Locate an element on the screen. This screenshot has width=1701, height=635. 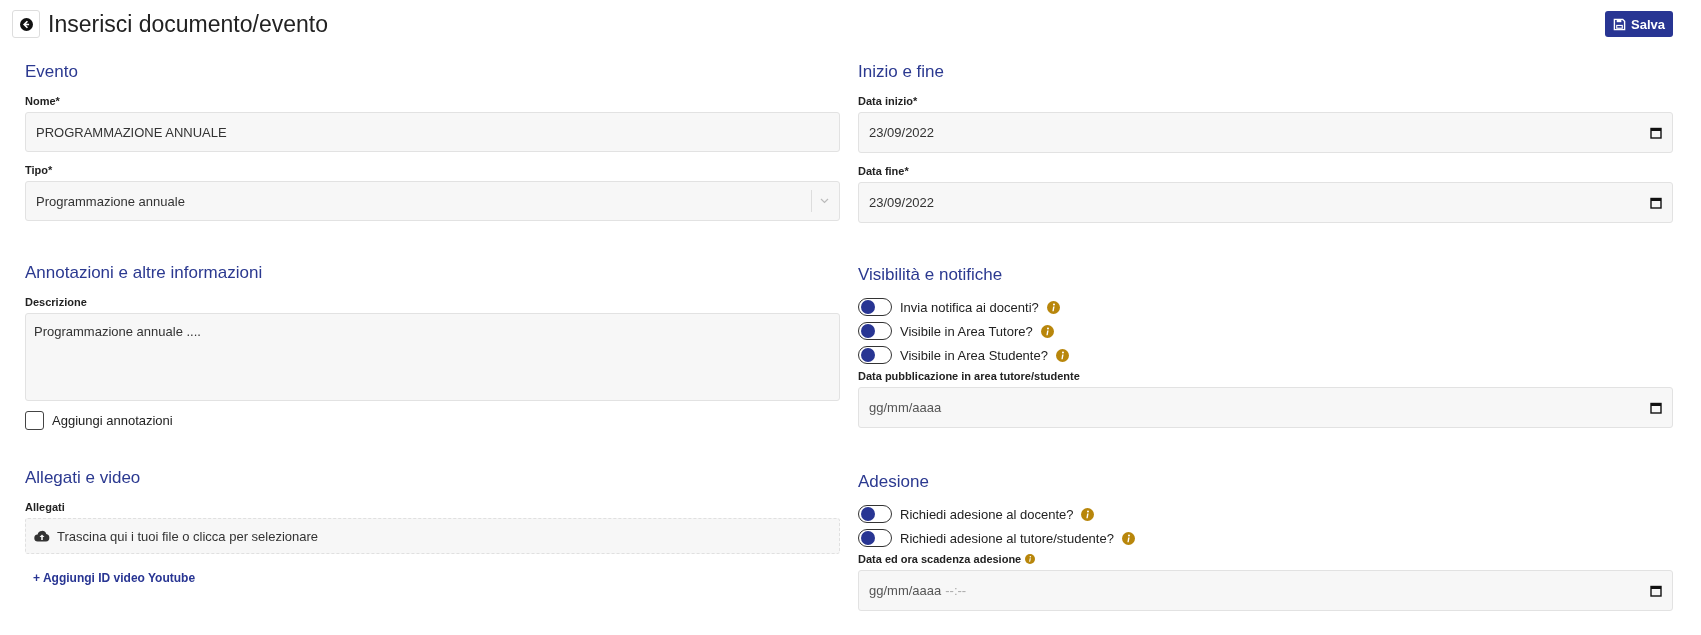
toggle-label: Richiedi adesione al tutore/studente? is located at coordinates (1007, 538).